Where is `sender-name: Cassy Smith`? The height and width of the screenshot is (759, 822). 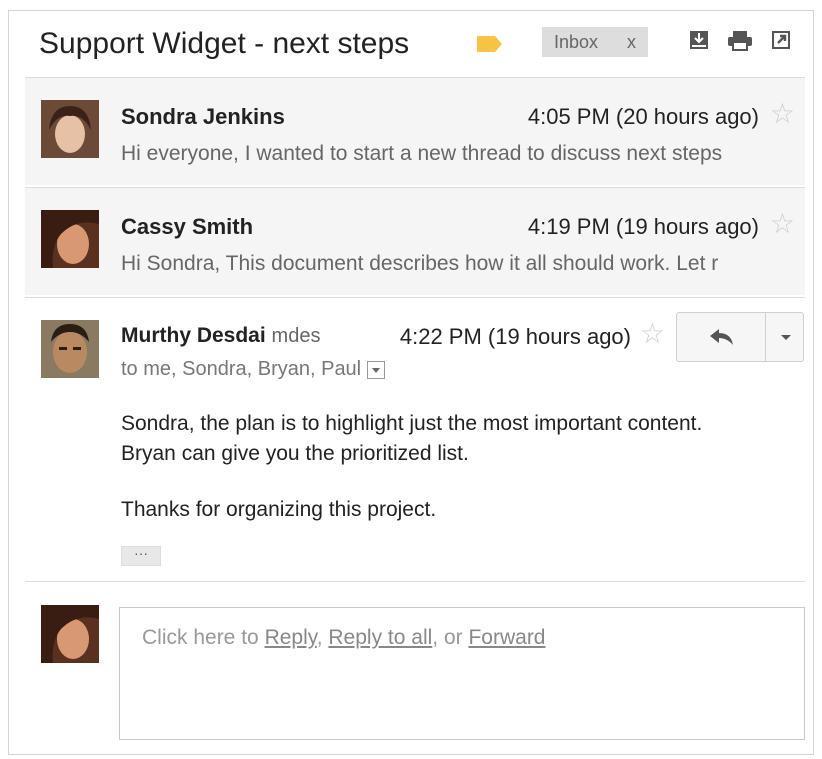 sender-name: Cassy Smith is located at coordinates (187, 226).